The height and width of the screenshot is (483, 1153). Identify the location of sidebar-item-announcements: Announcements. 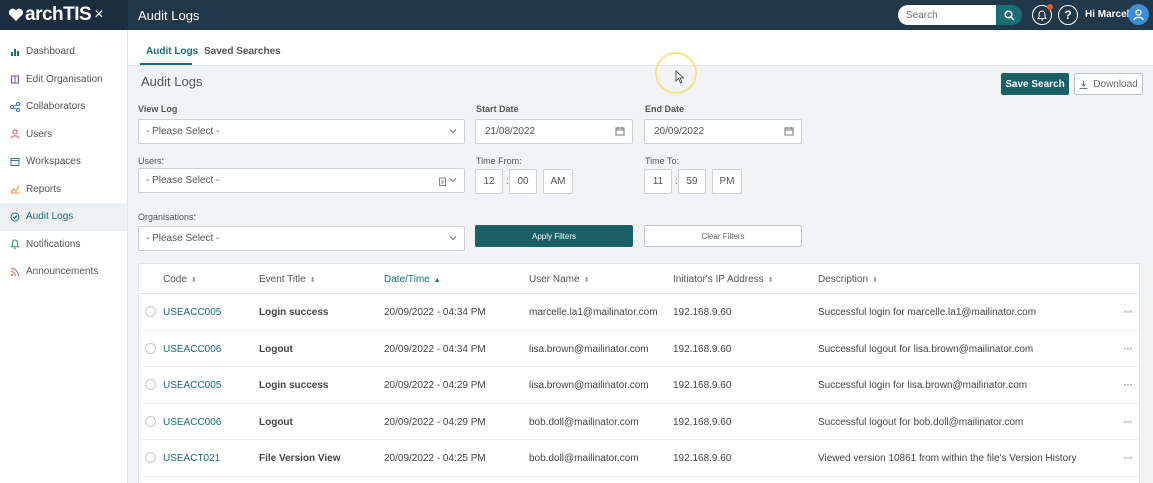
(63, 272).